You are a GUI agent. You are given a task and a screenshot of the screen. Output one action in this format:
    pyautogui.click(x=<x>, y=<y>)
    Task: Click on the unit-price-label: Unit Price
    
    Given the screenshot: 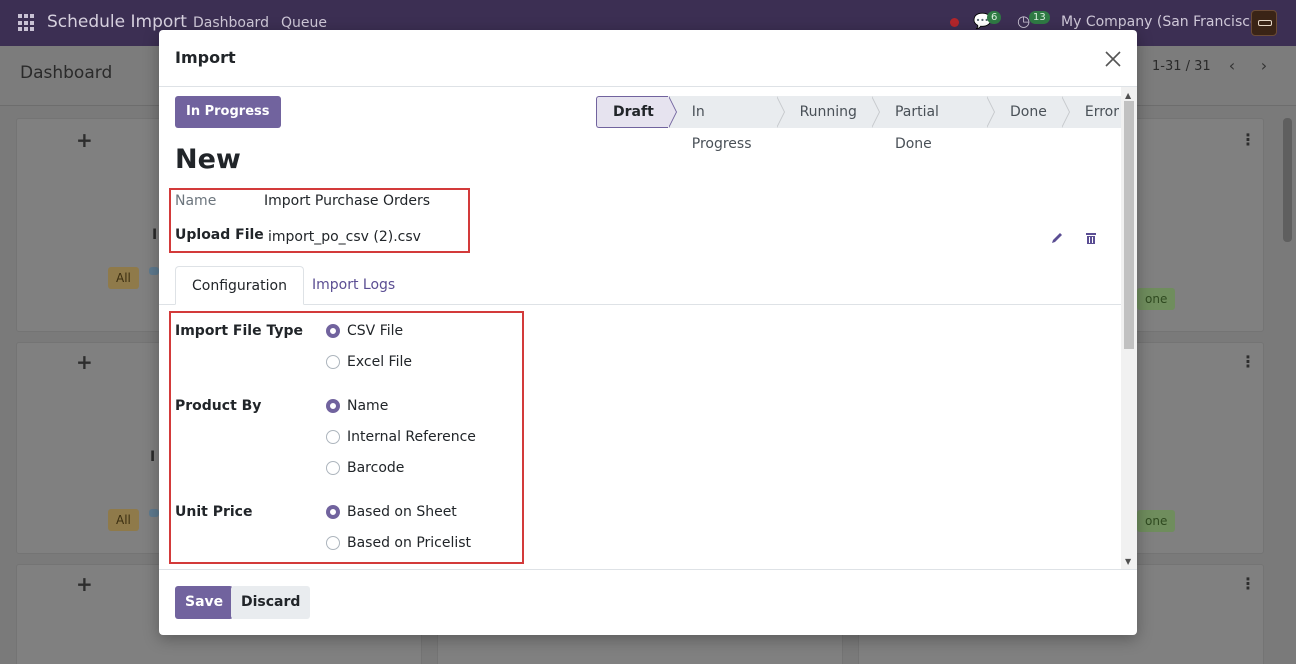 What is the action you would take?
    pyautogui.click(x=214, y=512)
    